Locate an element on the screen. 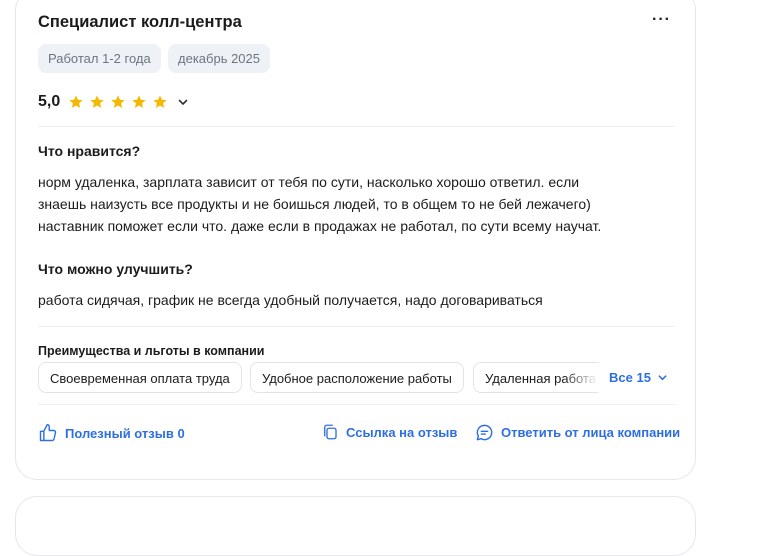 Image resolution: width=768 pixels, height=556 pixels. reply-as-company-button: Ответить от лица компании is located at coordinates (577, 432).